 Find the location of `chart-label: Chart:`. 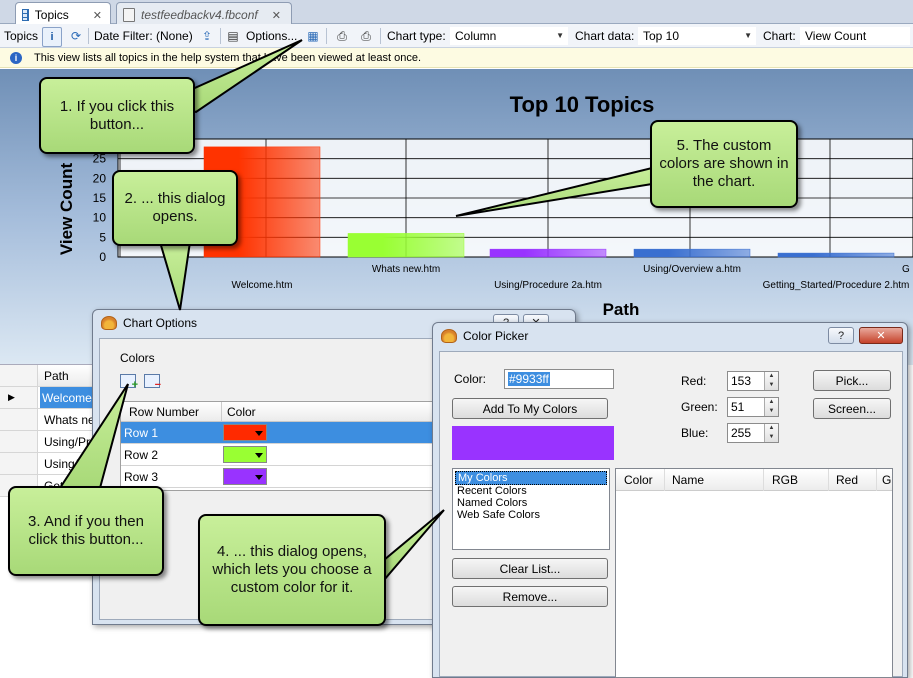

chart-label: Chart: is located at coordinates (779, 36).